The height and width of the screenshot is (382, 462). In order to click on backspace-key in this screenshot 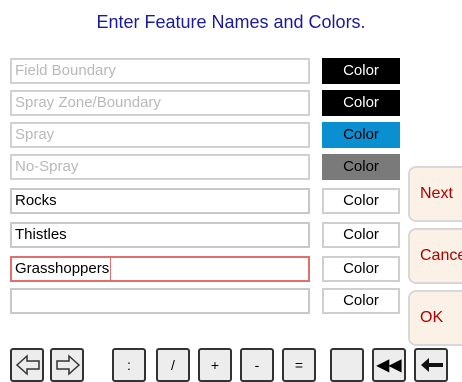, I will do `click(431, 365)`.